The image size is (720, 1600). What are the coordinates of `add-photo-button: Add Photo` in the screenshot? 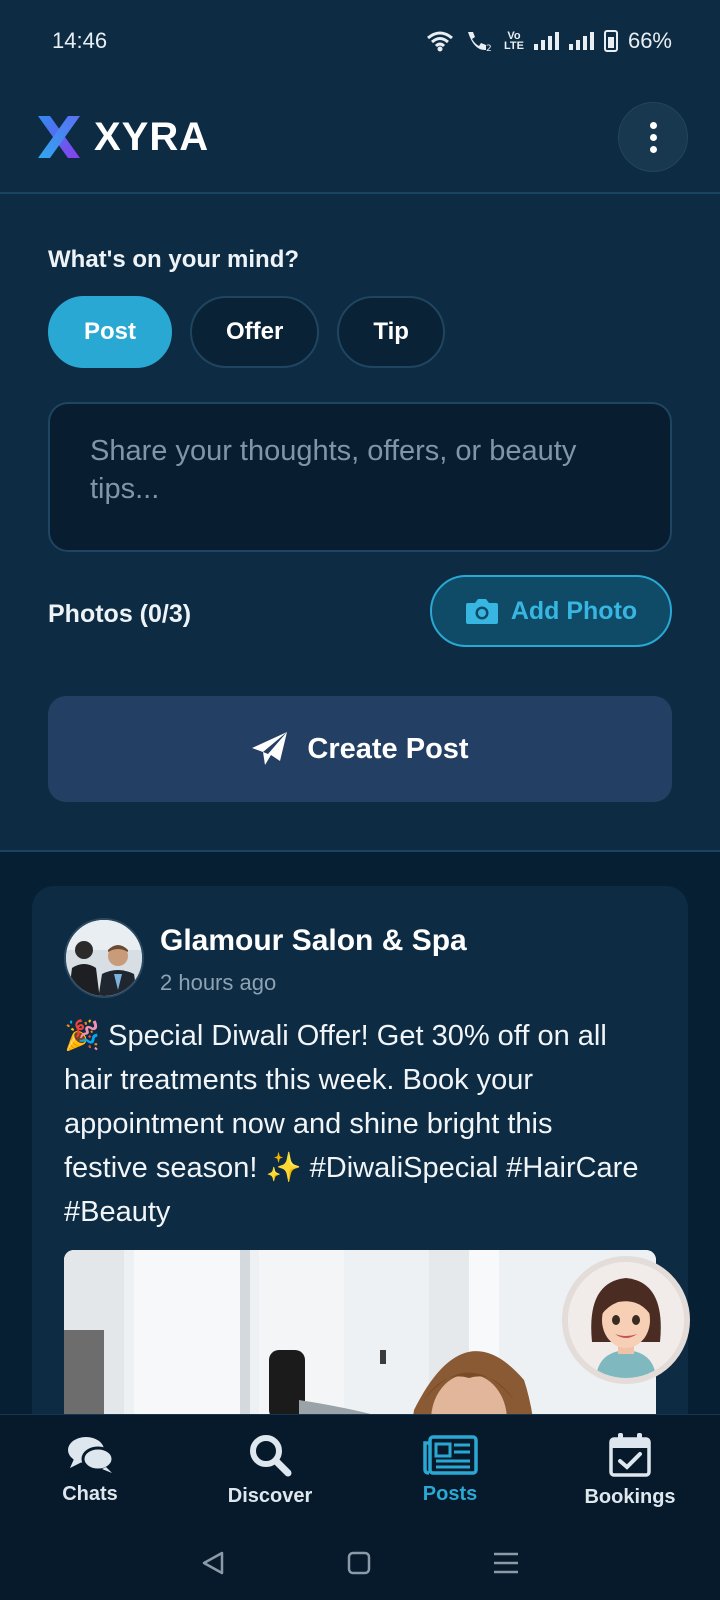 It's located at (551, 611).